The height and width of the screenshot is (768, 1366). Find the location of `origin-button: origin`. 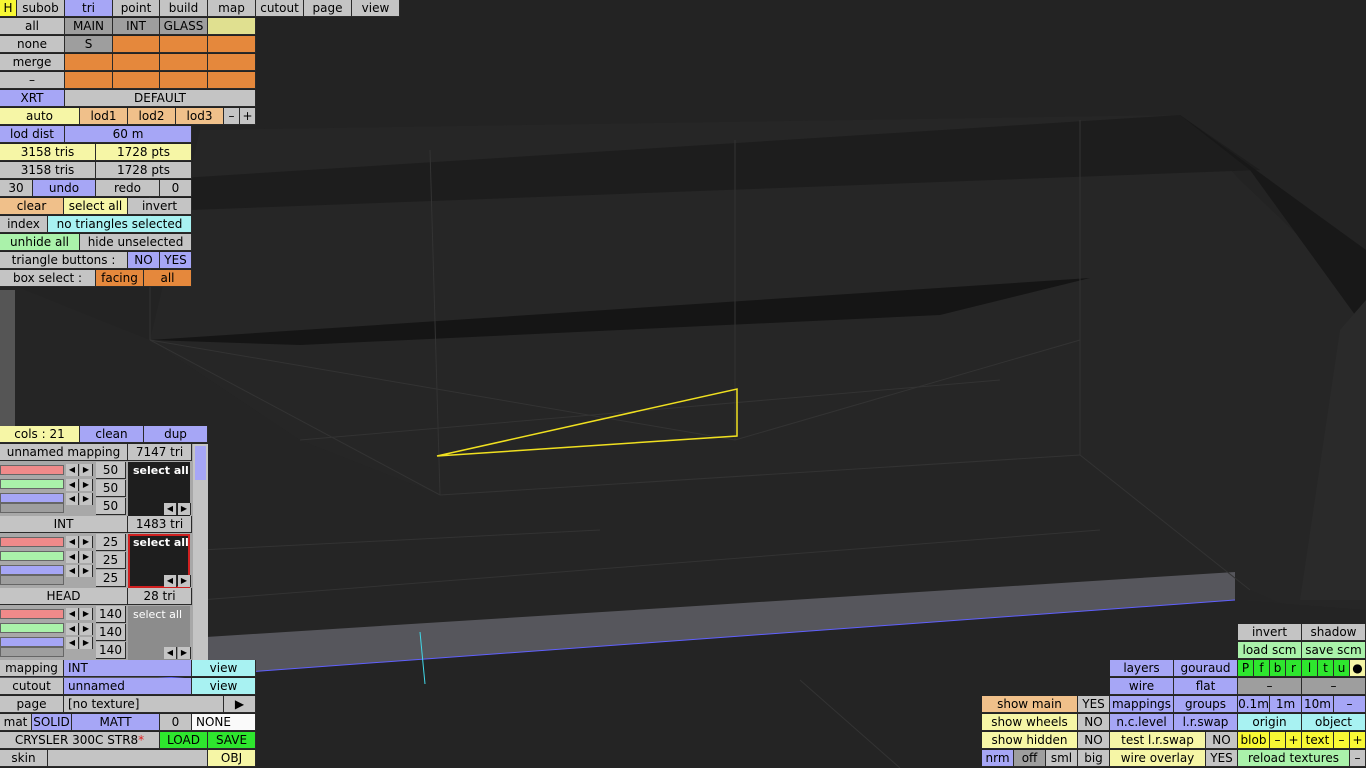

origin-button: origin is located at coordinates (1270, 722).